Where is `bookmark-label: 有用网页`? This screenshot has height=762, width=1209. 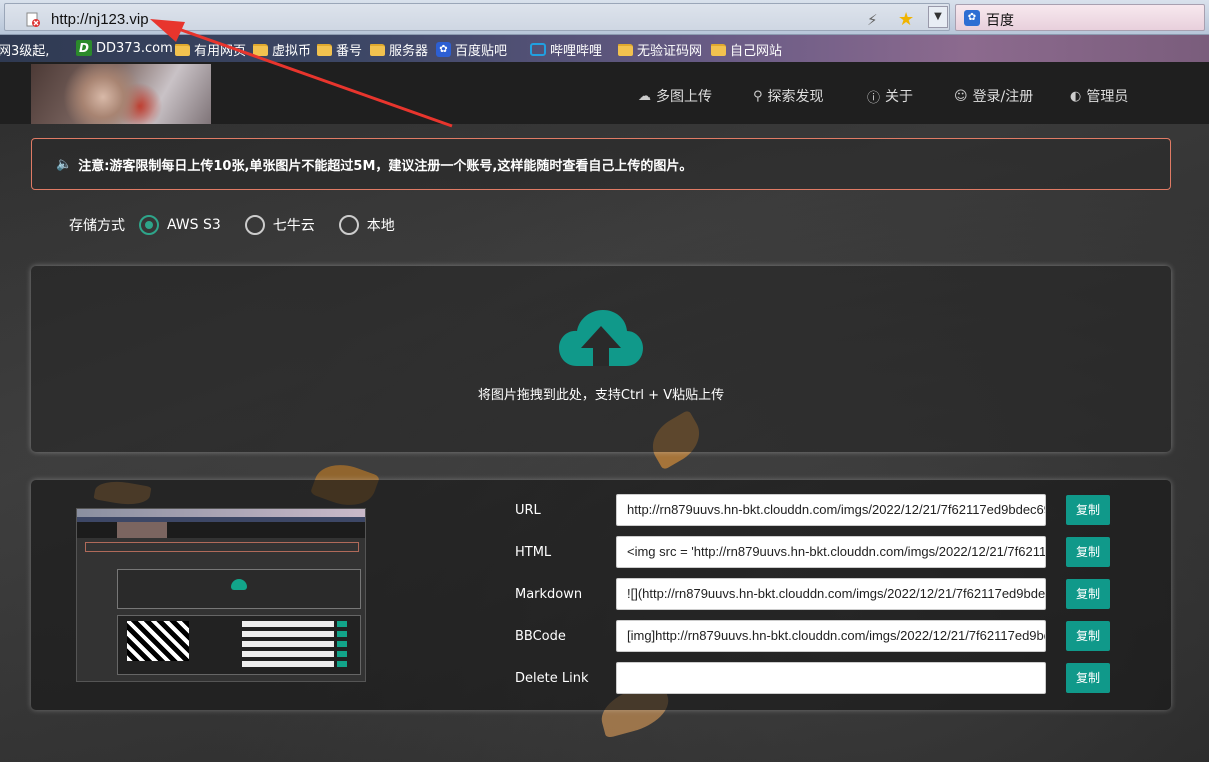
bookmark-label: 有用网页 is located at coordinates (220, 51).